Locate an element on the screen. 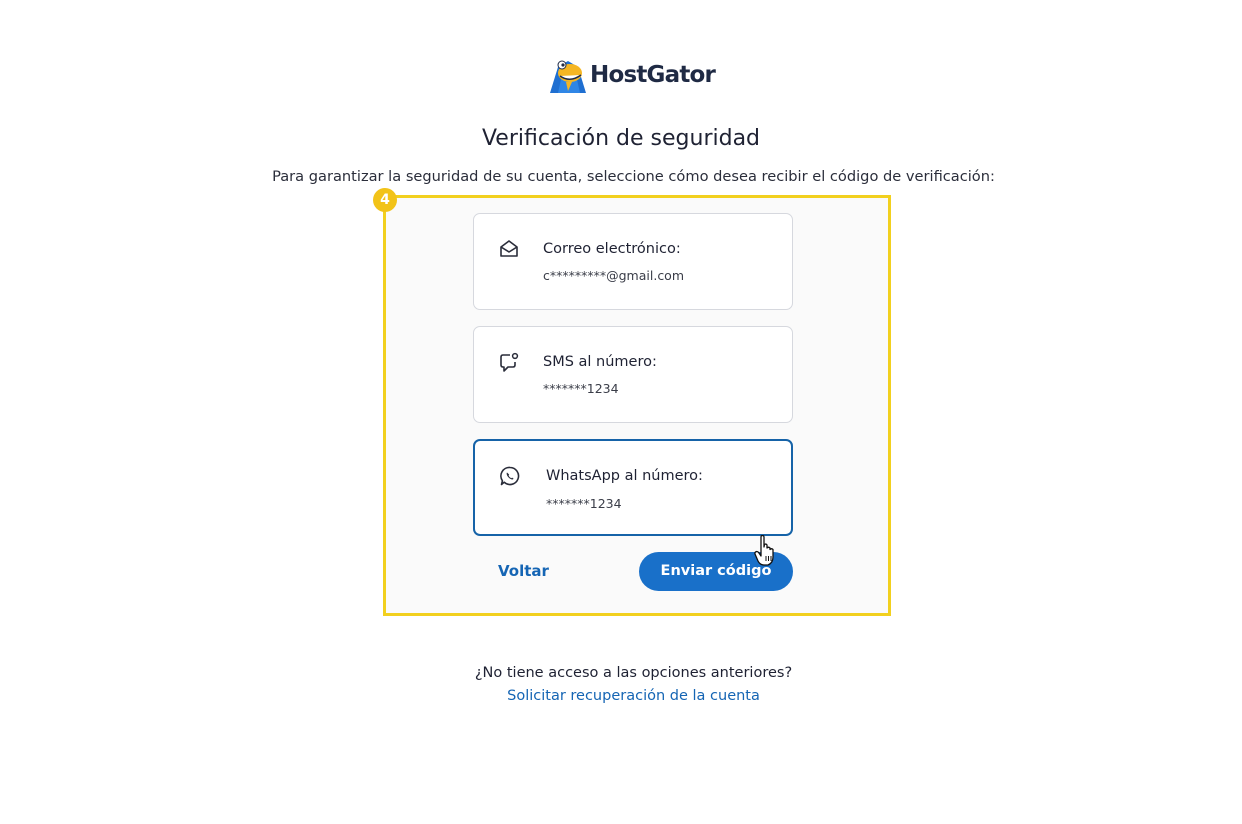 The height and width of the screenshot is (824, 1242). step-badge: 4 is located at coordinates (385, 200).